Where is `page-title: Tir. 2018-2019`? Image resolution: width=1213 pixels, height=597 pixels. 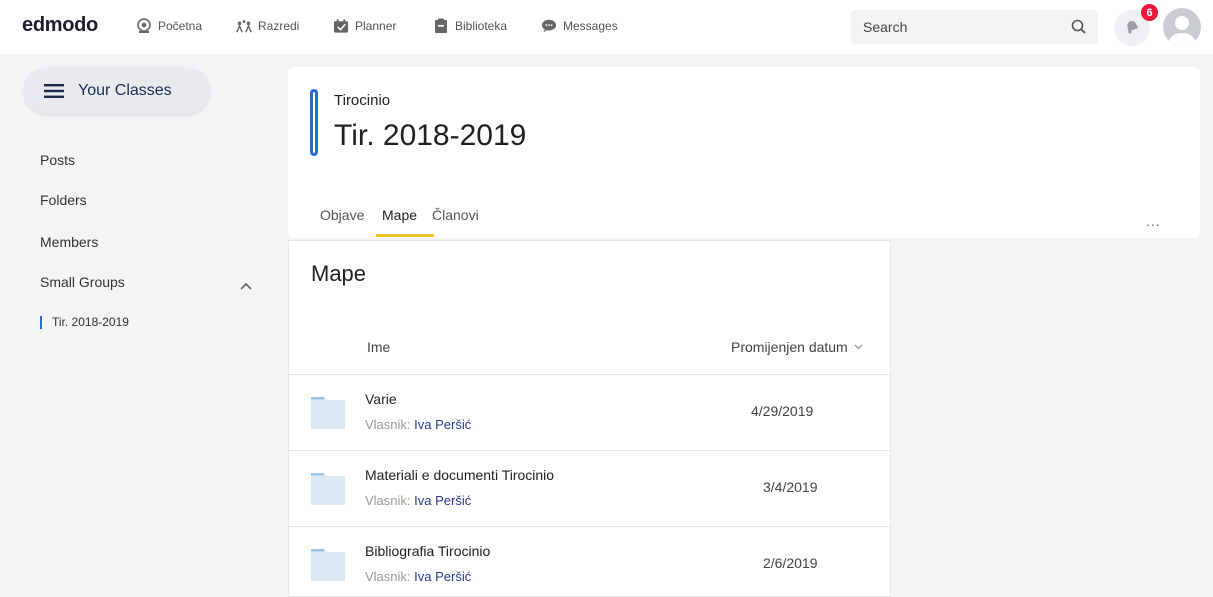
page-title: Tir. 2018-2019 is located at coordinates (430, 135).